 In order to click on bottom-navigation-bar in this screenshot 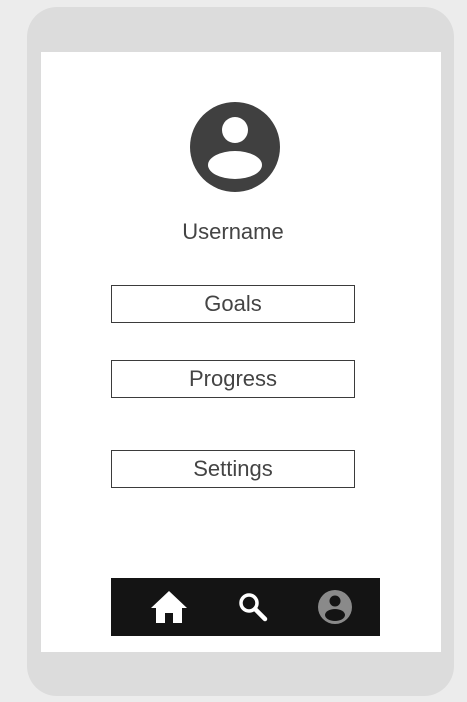, I will do `click(245, 607)`.